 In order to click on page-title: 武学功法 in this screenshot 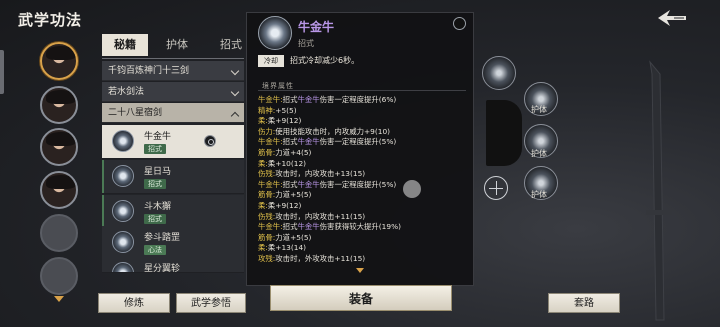, I will do `click(50, 20)`.